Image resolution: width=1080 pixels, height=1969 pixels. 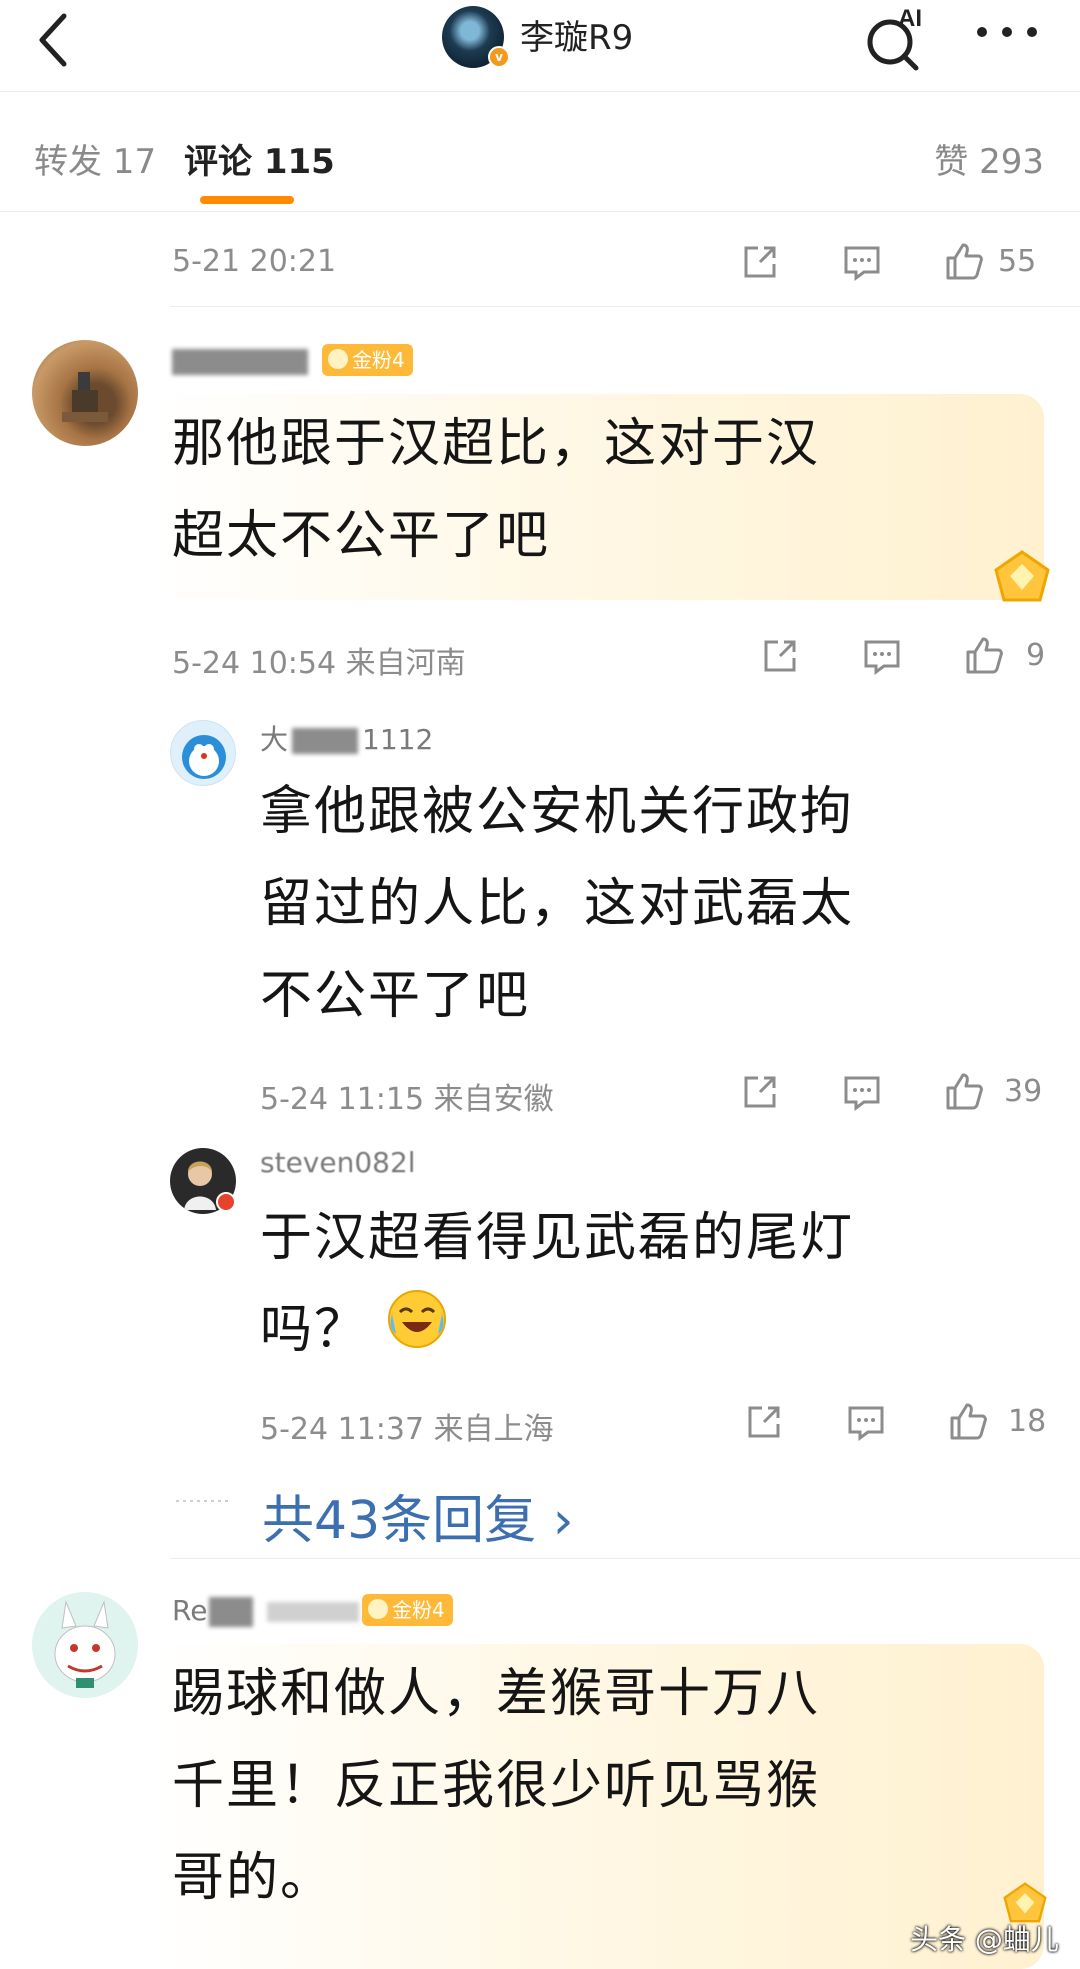 What do you see at coordinates (247, 200) in the screenshot?
I see `active-tab-indicator` at bounding box center [247, 200].